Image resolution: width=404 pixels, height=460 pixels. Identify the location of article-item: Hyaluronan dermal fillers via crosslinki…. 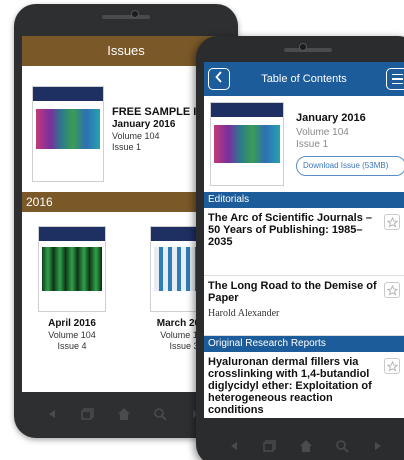
(304, 385).